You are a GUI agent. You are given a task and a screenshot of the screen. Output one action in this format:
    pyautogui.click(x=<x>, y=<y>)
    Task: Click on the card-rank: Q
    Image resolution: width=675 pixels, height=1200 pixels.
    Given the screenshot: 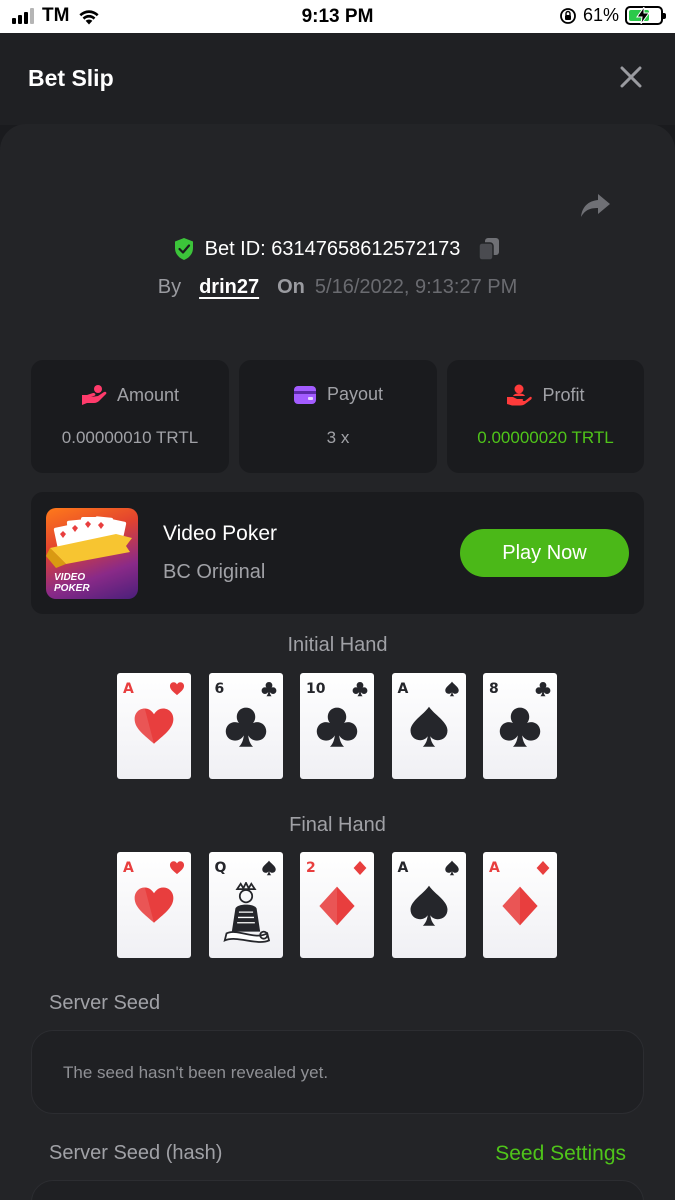 What is the action you would take?
    pyautogui.click(x=220, y=868)
    